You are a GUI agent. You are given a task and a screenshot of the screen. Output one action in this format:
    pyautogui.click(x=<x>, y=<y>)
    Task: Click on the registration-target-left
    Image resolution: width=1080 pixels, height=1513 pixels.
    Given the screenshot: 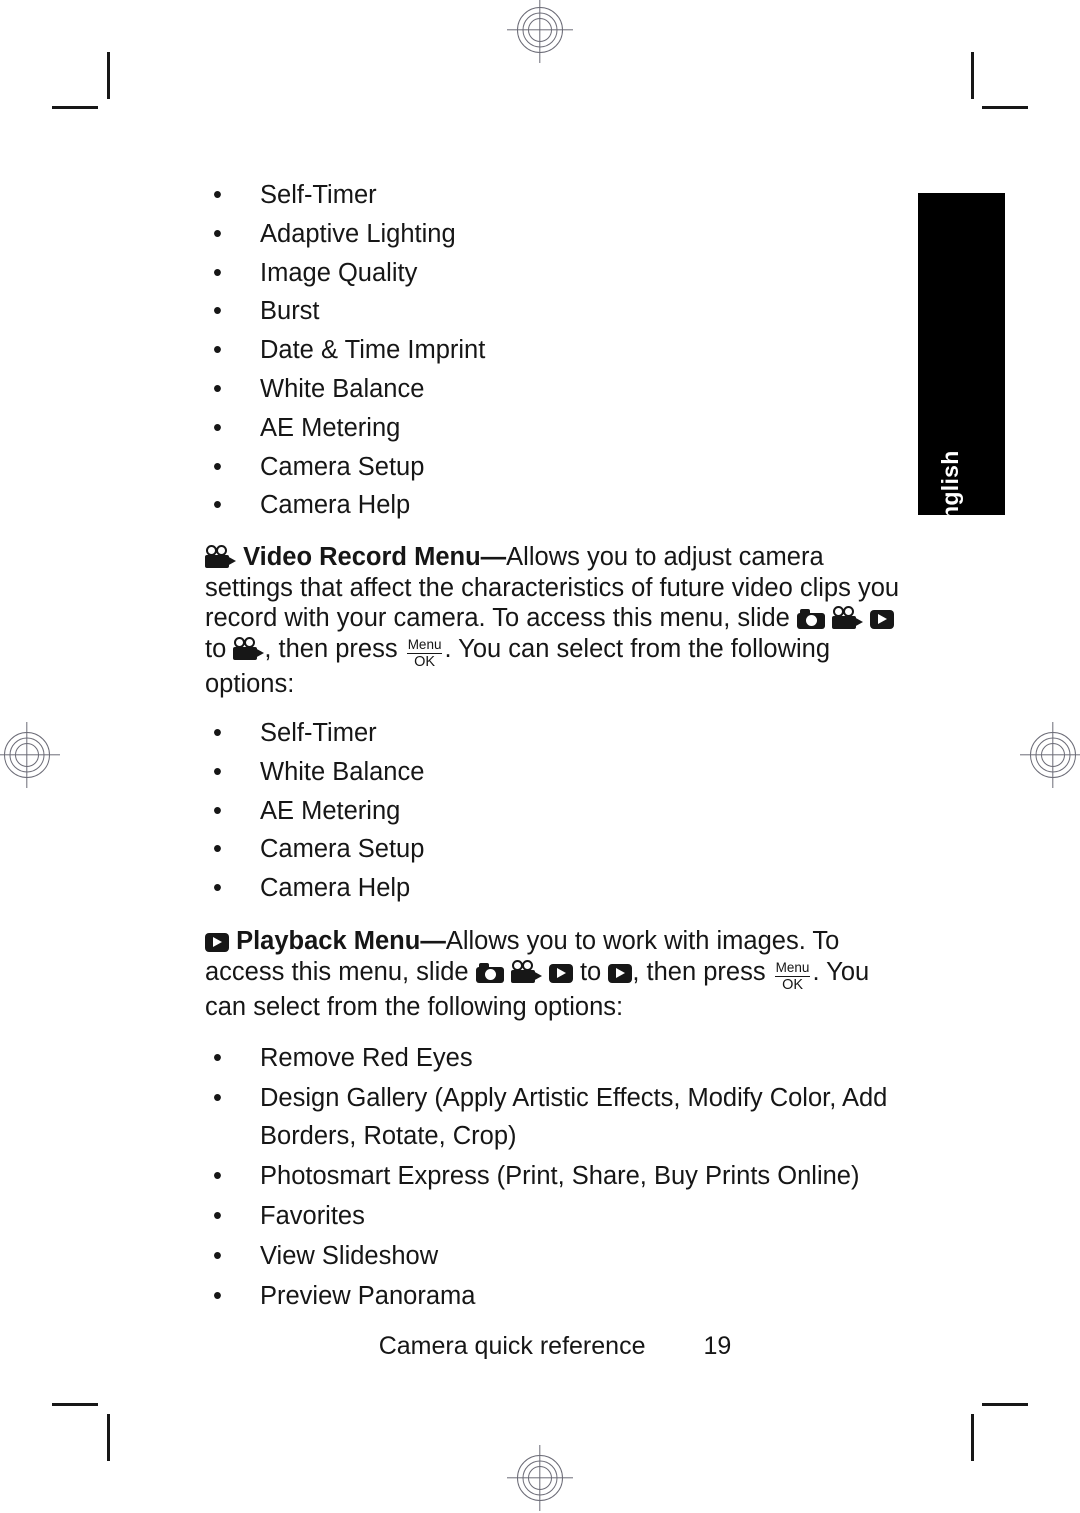 What is the action you would take?
    pyautogui.click(x=31, y=755)
    